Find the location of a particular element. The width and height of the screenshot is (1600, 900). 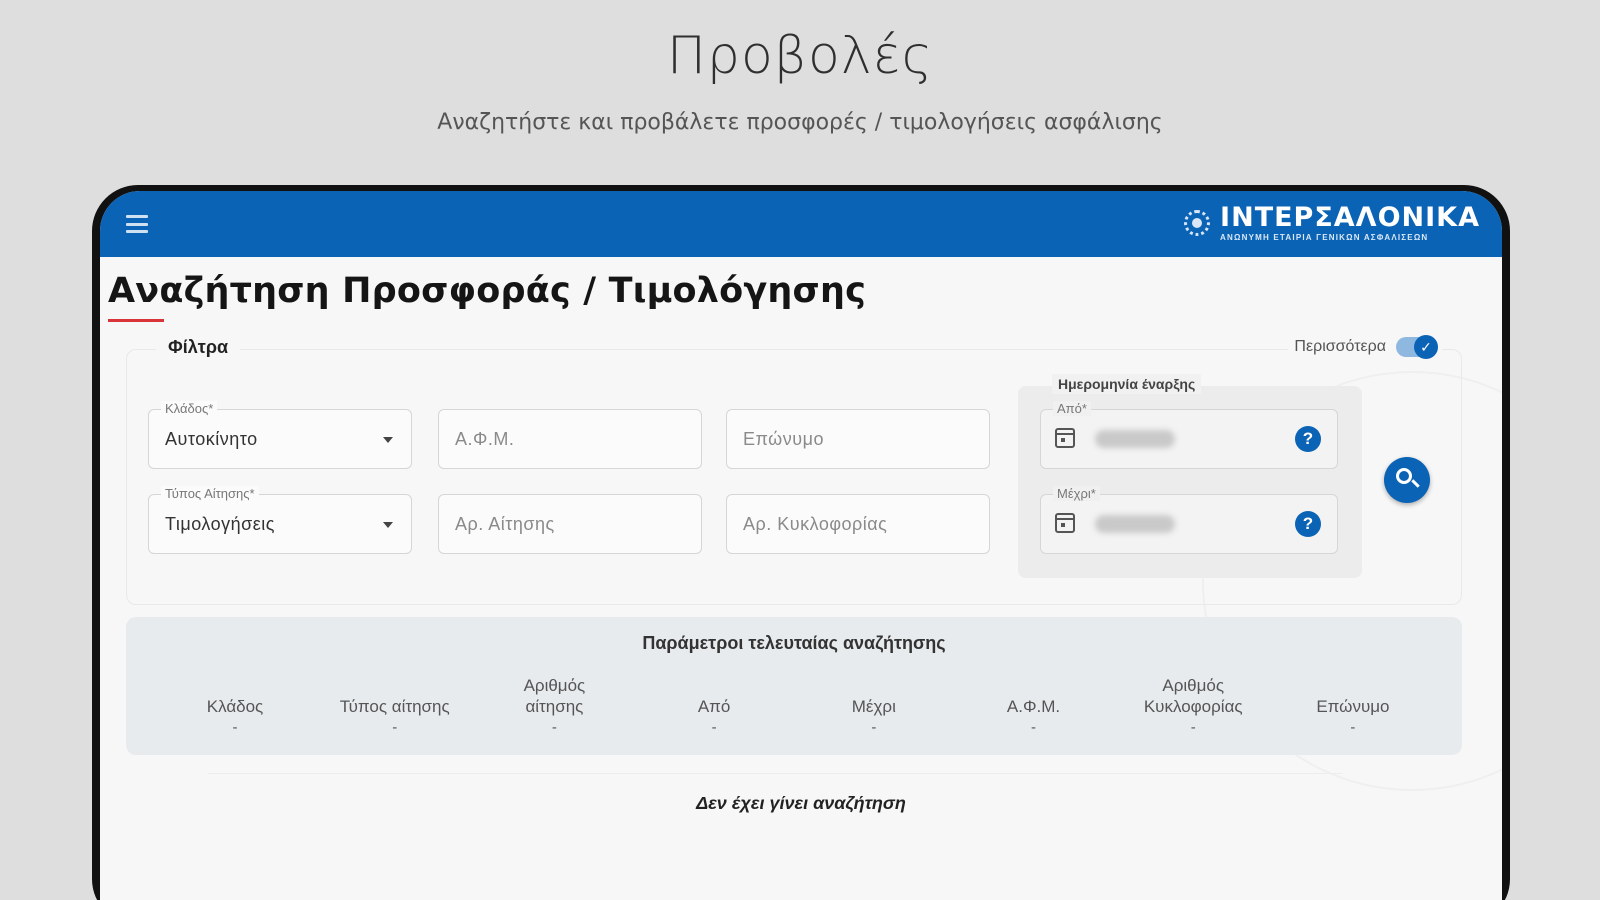

param-column: Αριθμός Κυκλοφορίας - is located at coordinates (1193, 704).